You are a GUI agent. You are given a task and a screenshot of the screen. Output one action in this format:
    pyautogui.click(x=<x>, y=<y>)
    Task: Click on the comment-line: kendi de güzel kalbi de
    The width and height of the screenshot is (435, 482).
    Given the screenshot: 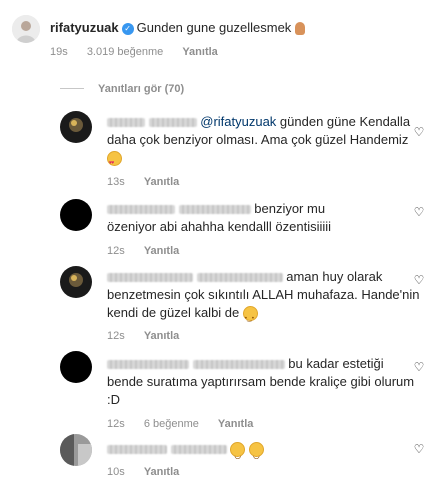 What is the action you would take?
    pyautogui.click(x=173, y=312)
    